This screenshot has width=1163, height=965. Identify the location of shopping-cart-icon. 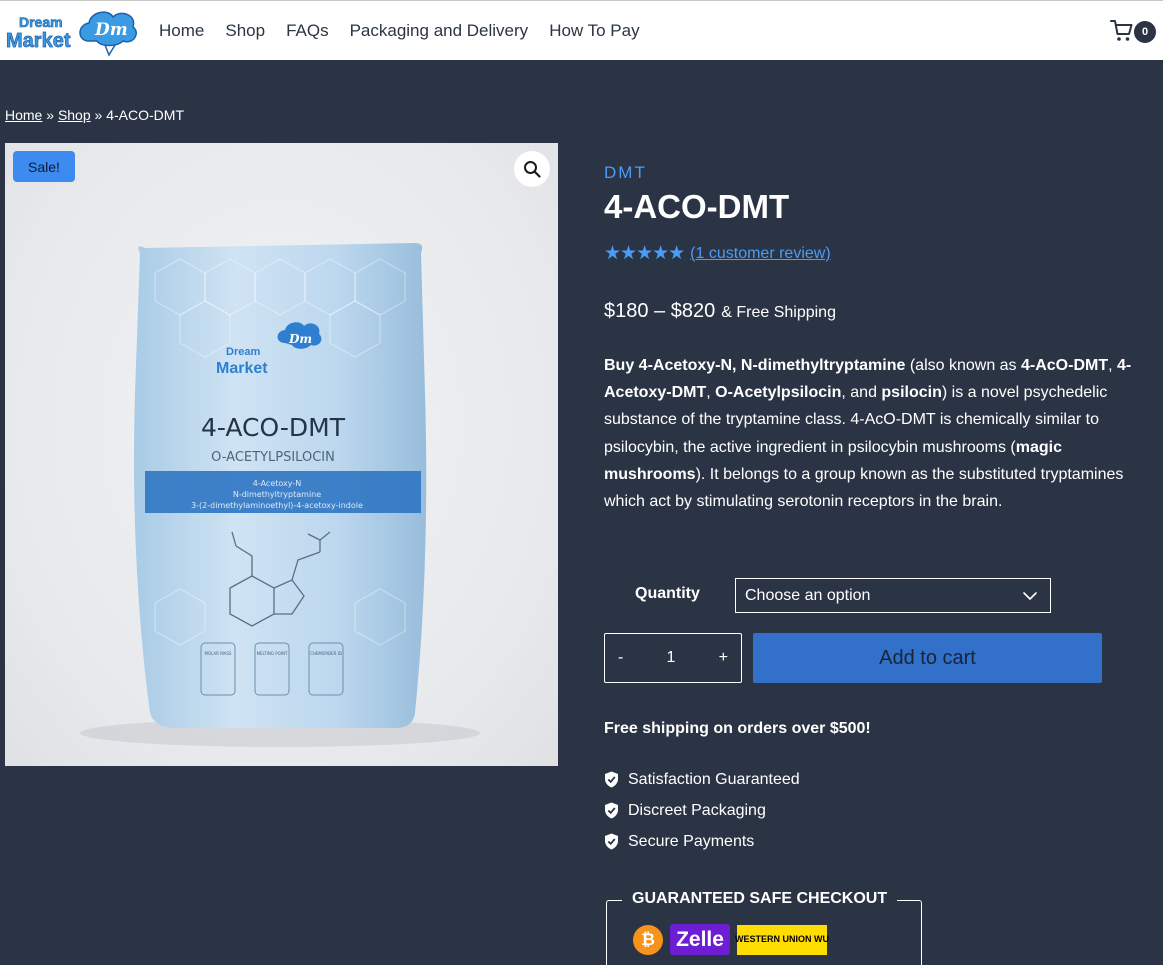
(1121, 30).